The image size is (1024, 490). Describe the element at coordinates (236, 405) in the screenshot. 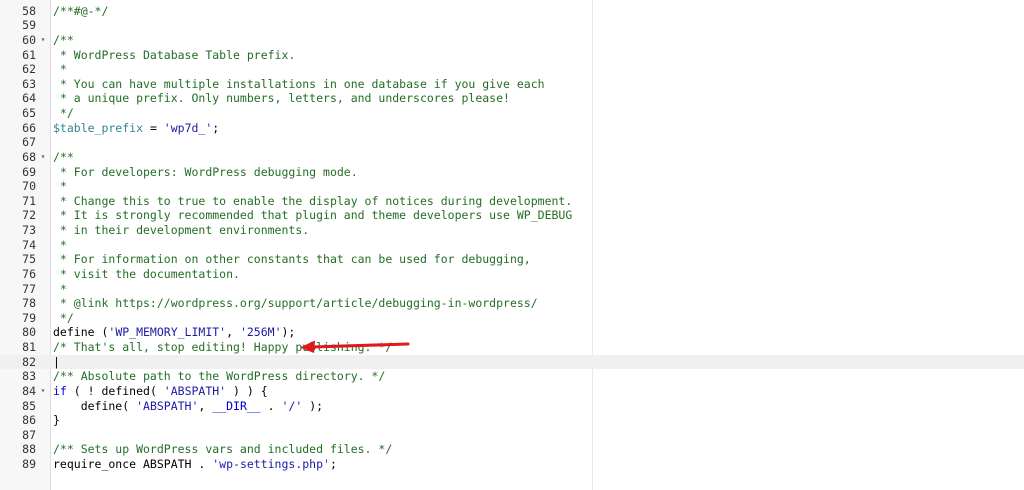

I see `code-token: __DIR__` at that location.